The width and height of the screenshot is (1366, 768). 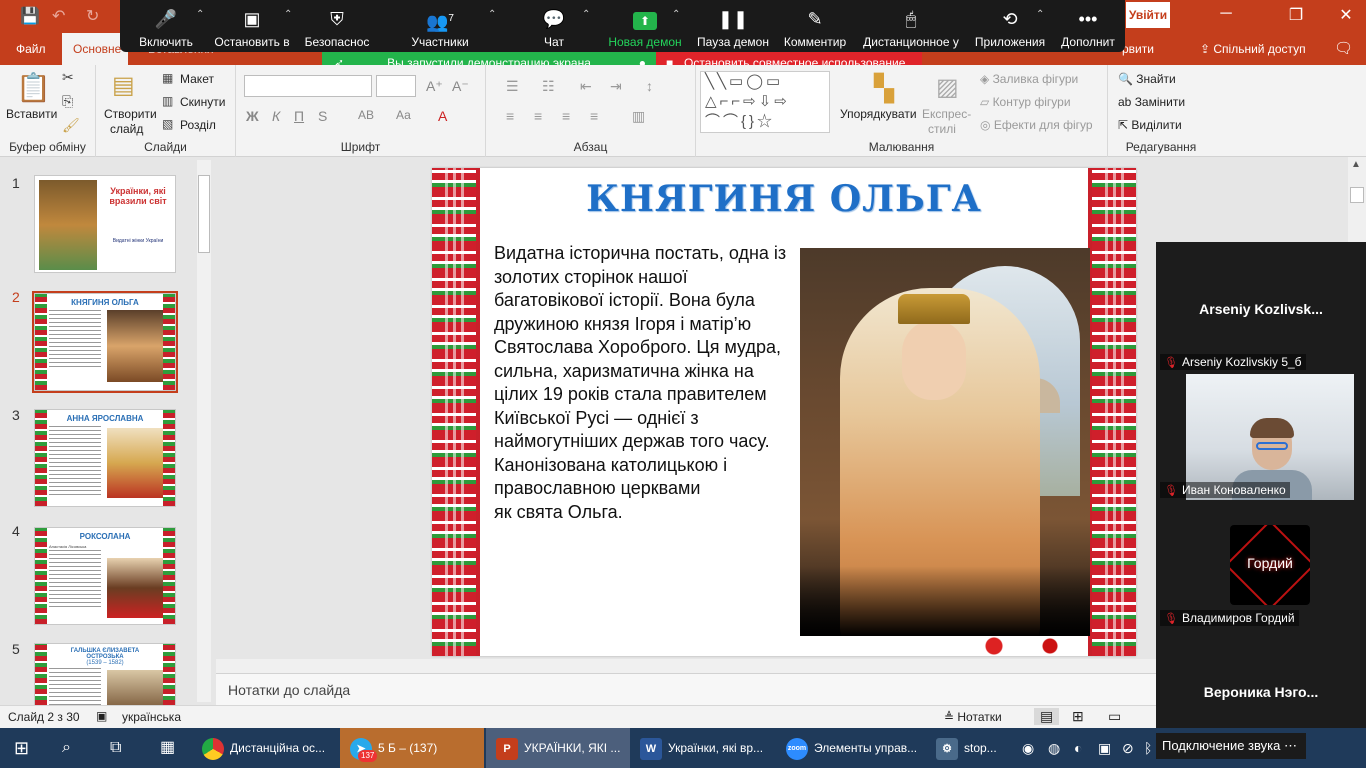 I want to click on tray-network-icon: ⊘, so click(x=1128, y=748).